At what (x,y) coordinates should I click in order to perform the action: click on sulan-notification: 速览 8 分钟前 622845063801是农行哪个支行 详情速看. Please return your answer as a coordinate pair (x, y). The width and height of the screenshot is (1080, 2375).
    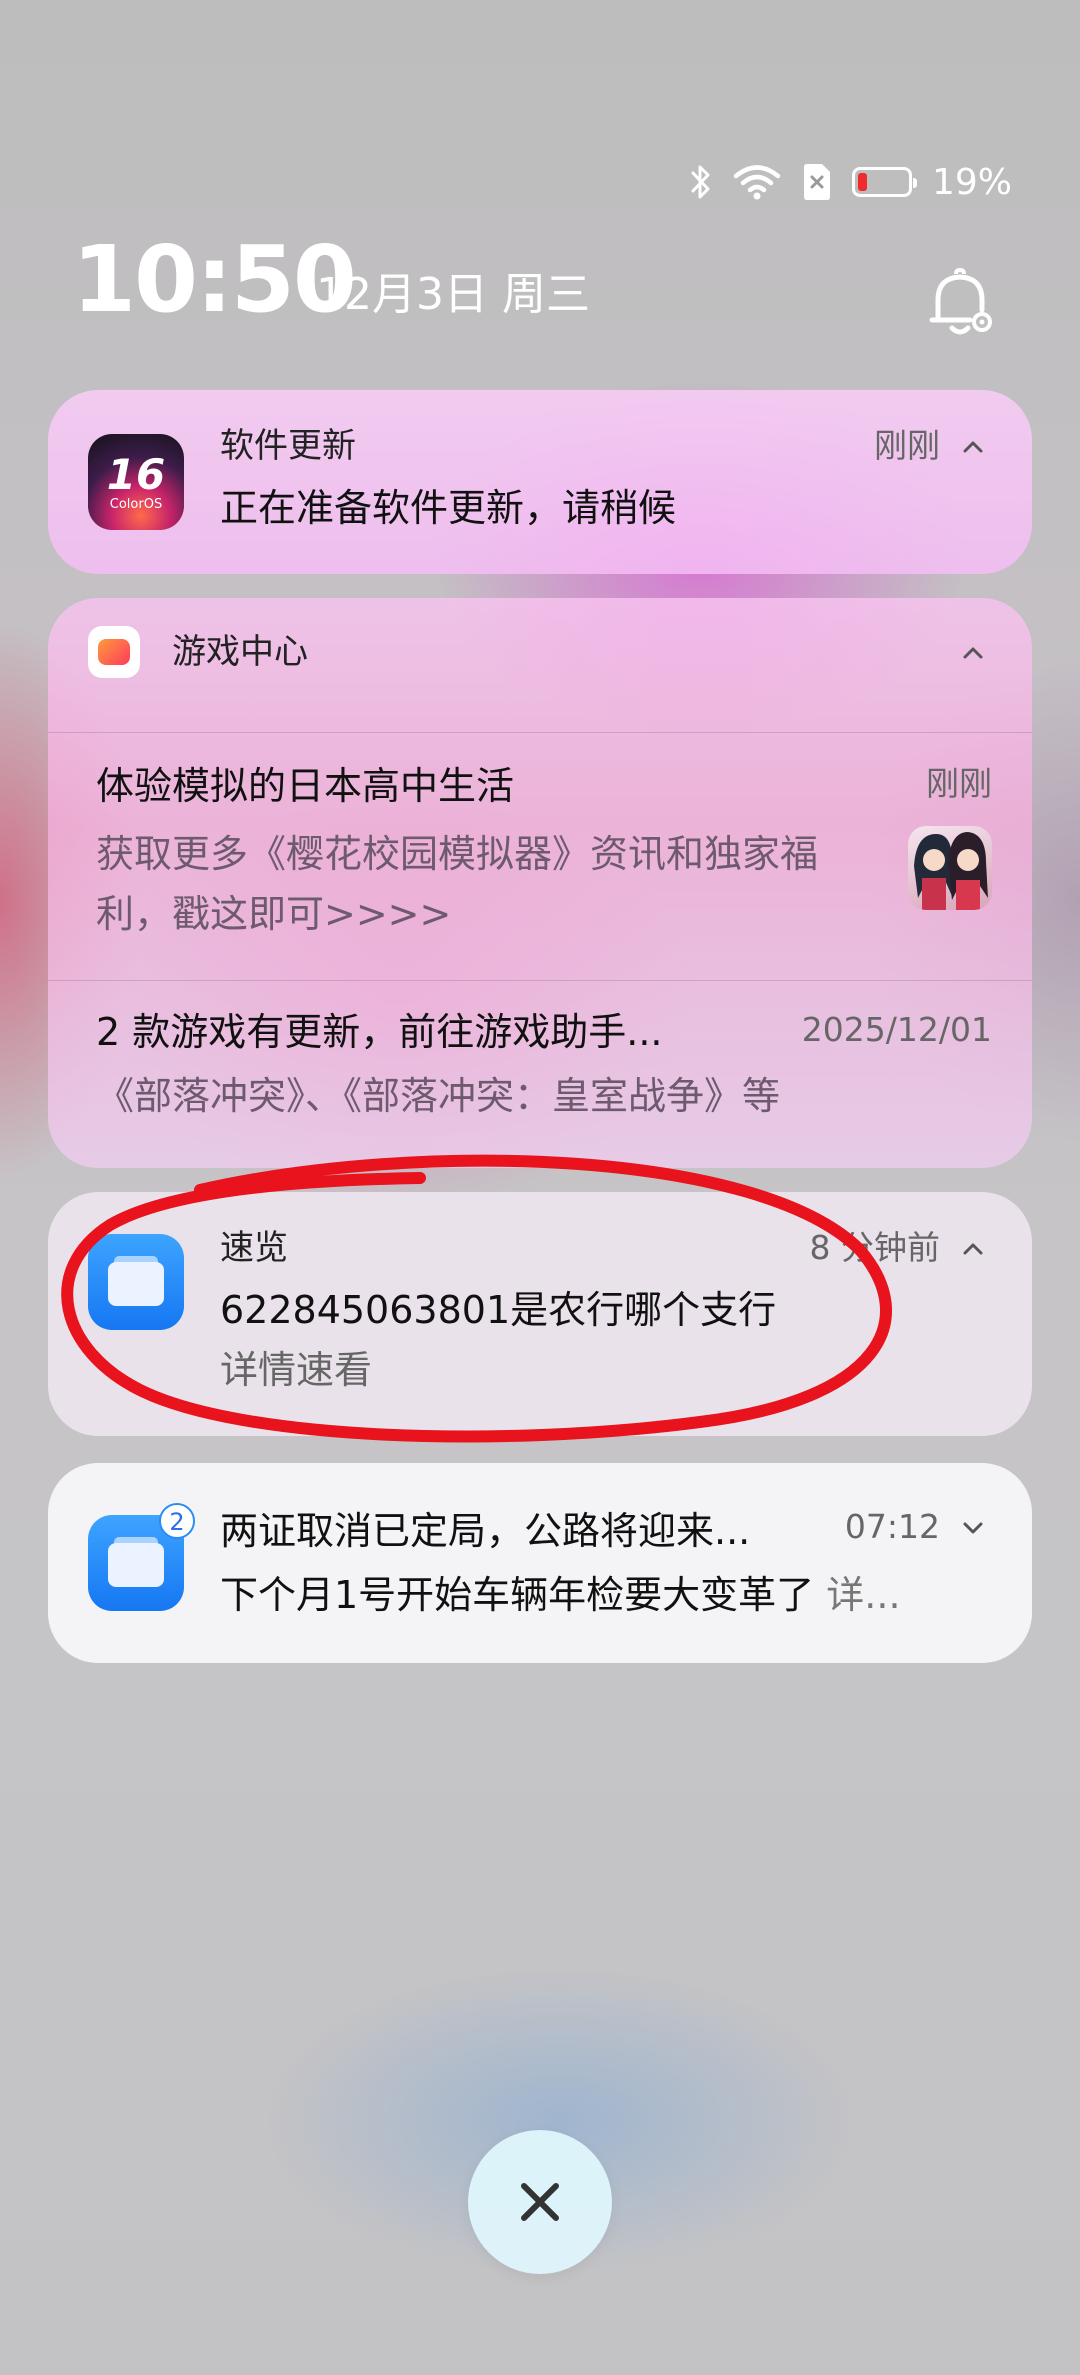
    Looking at the image, I should click on (540, 1314).